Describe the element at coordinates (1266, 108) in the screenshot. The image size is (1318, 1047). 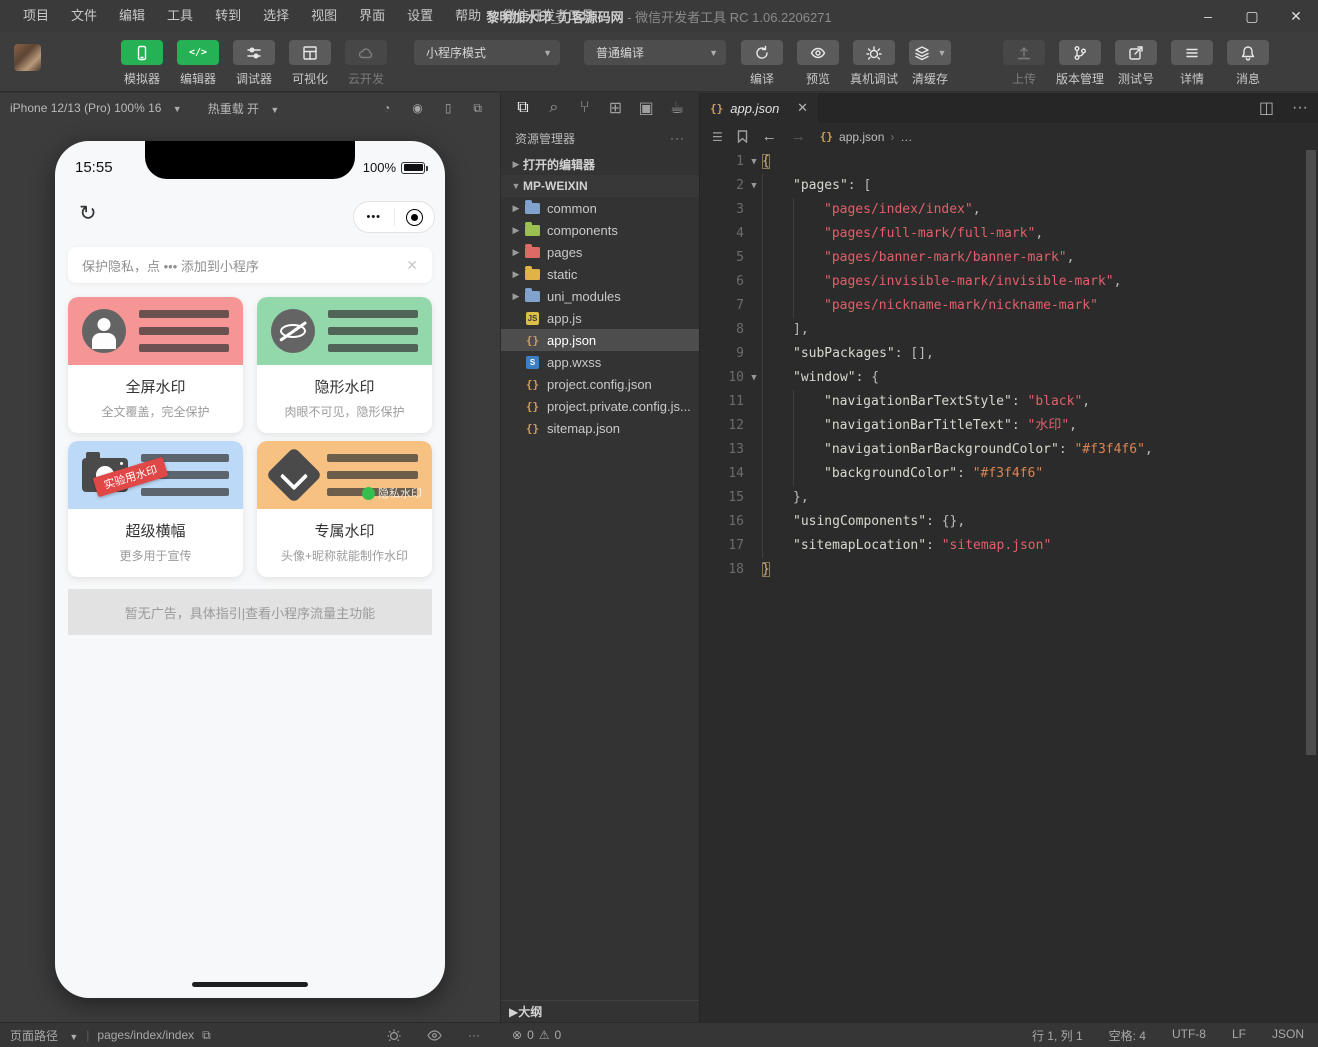
I see `split-editor-icon: ◫` at that location.